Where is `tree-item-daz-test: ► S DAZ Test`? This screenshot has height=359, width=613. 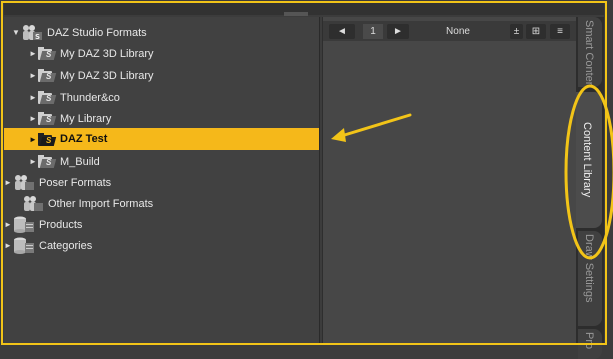
tree-item-daz-test: ► S DAZ Test is located at coordinates (161, 139).